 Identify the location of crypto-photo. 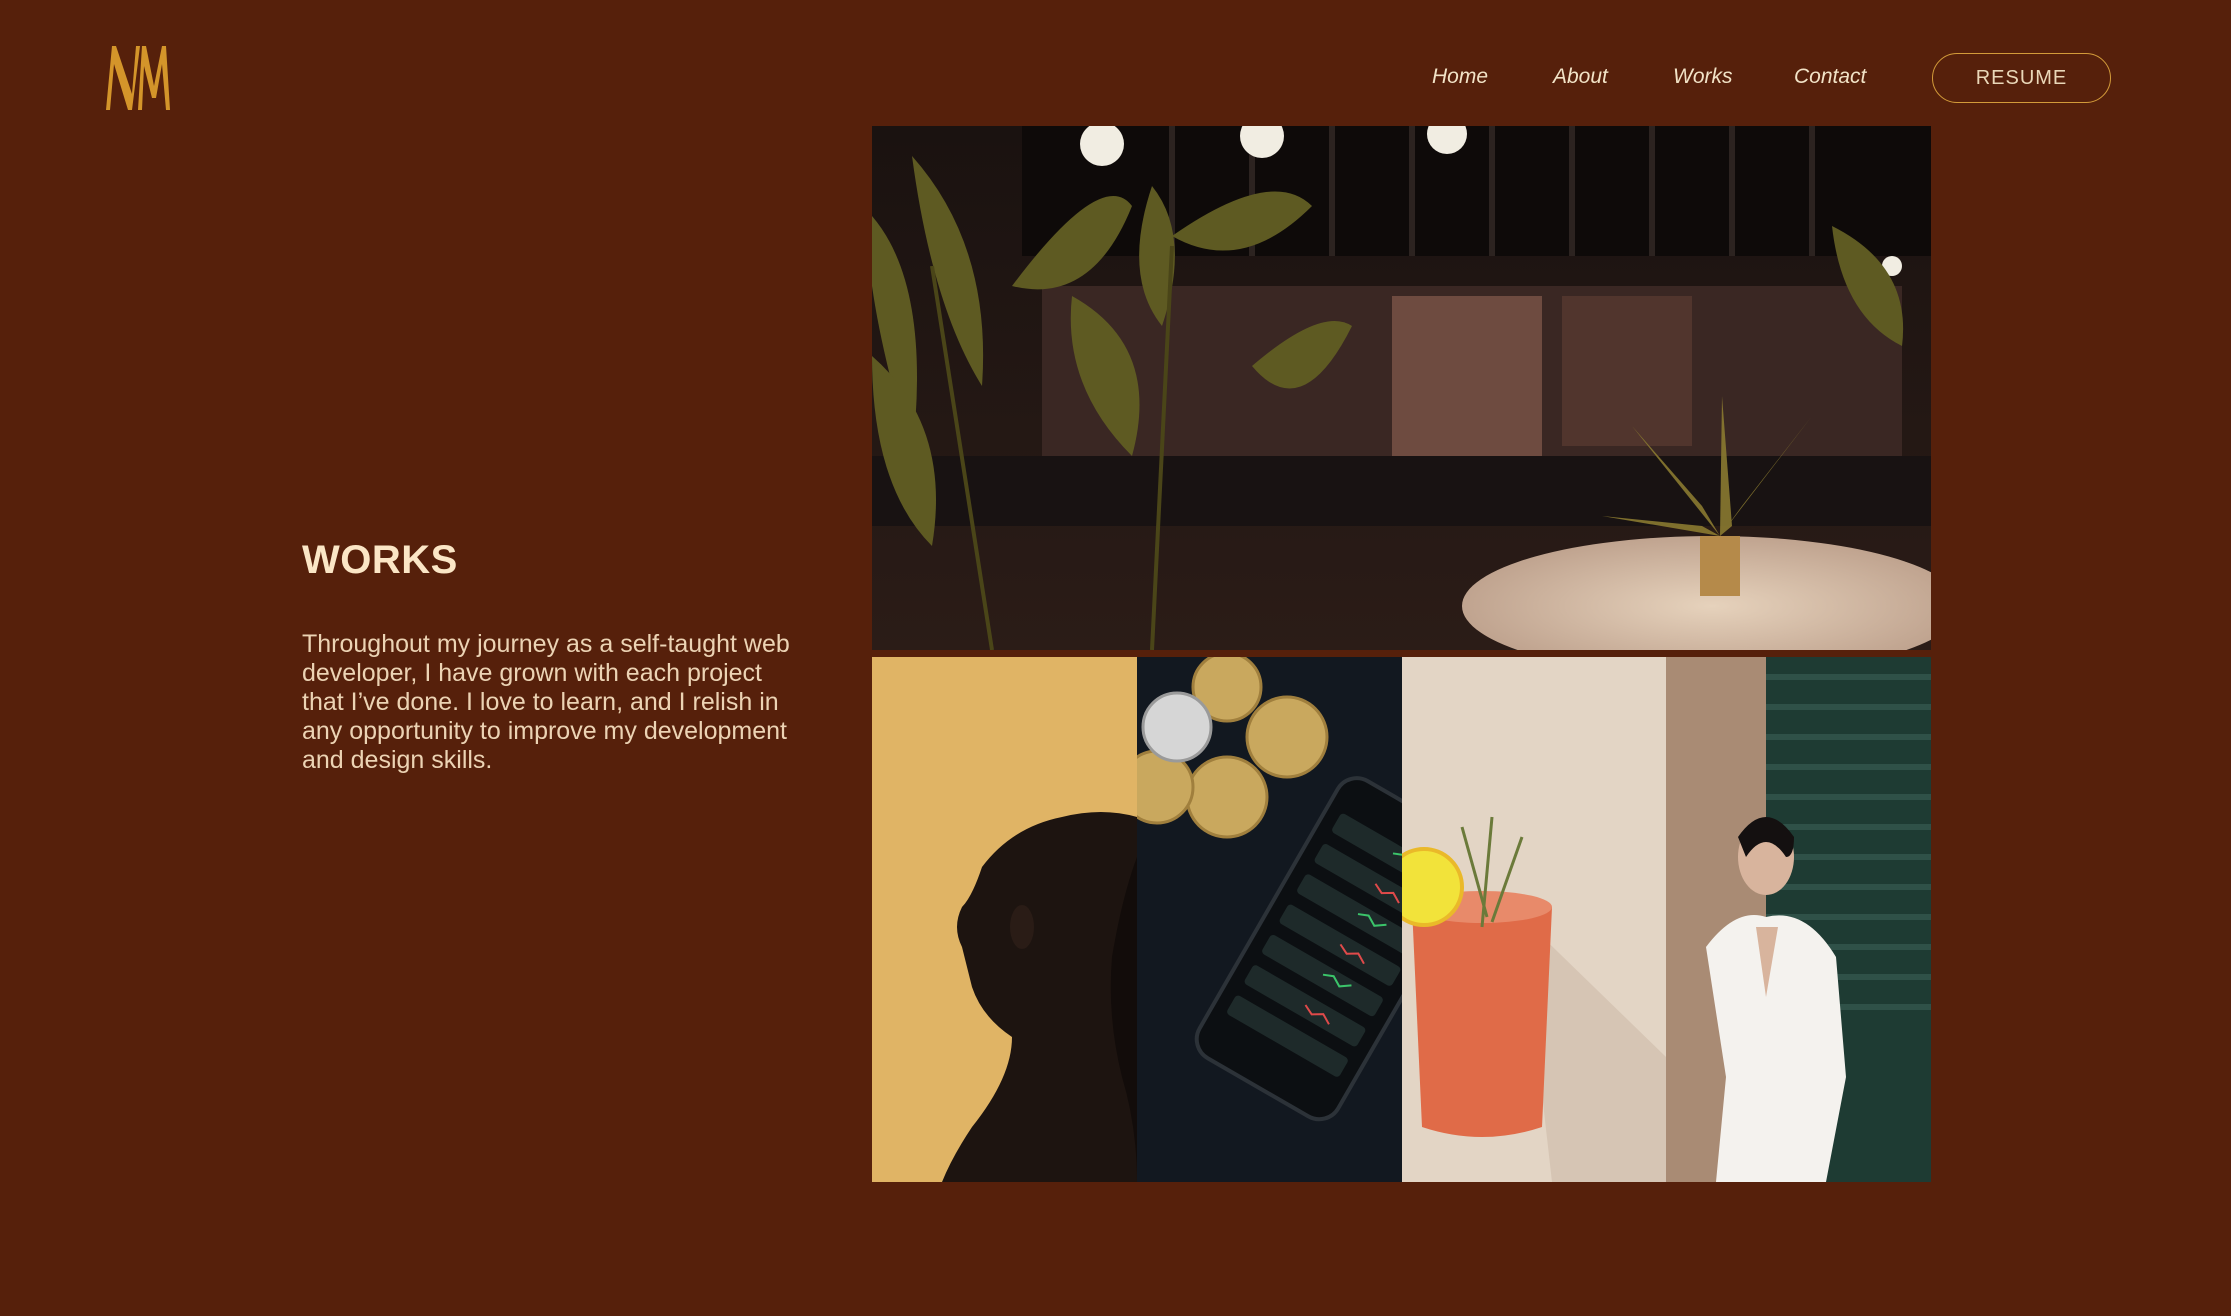
(1269, 919).